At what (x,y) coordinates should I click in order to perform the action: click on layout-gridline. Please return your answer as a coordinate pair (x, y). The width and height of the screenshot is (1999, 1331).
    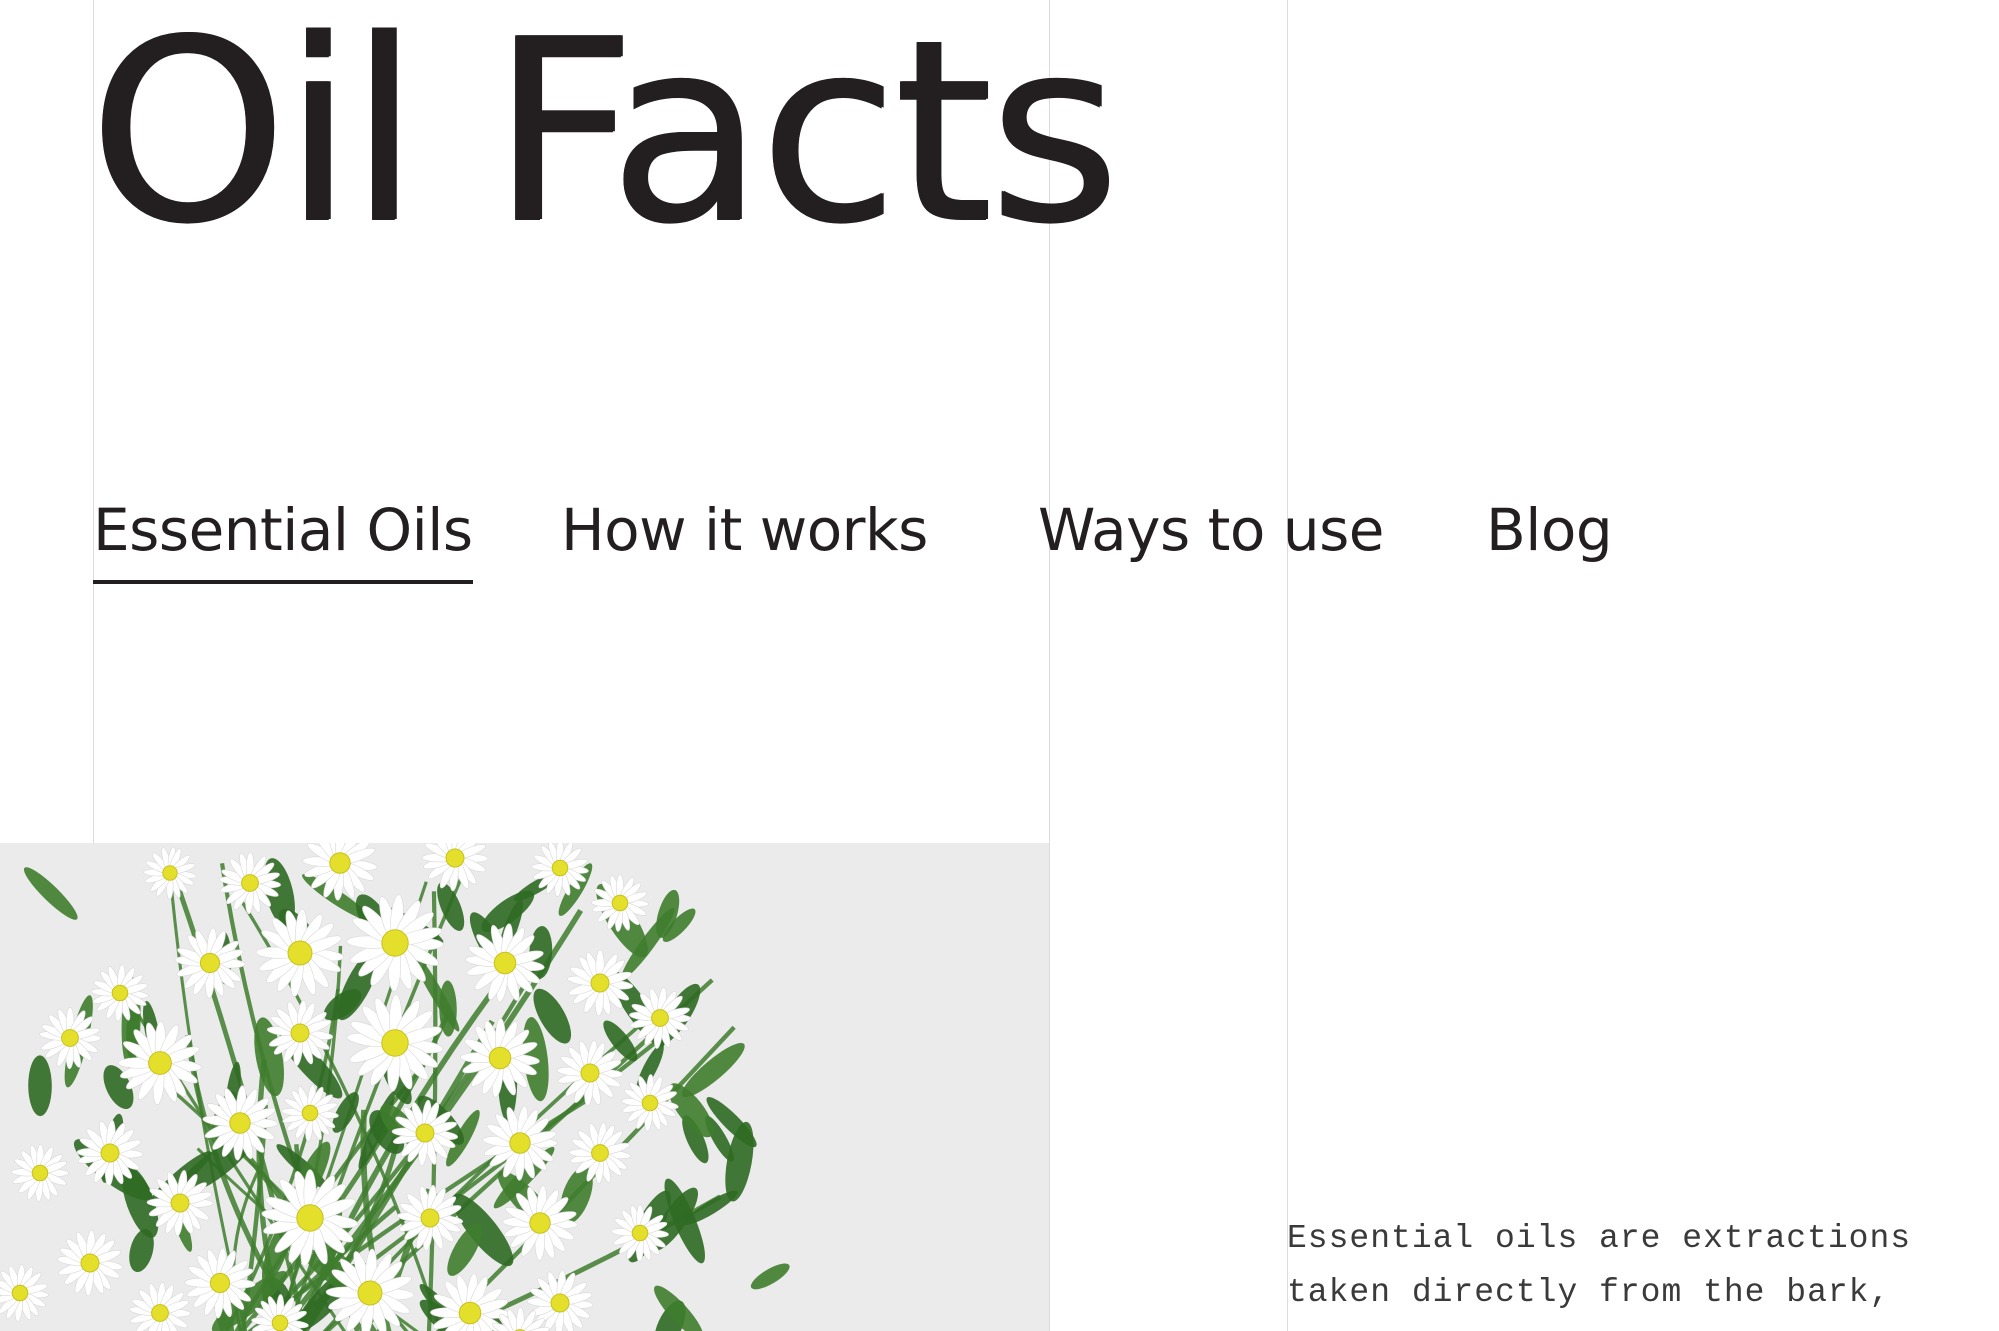
    Looking at the image, I should click on (1287, 665).